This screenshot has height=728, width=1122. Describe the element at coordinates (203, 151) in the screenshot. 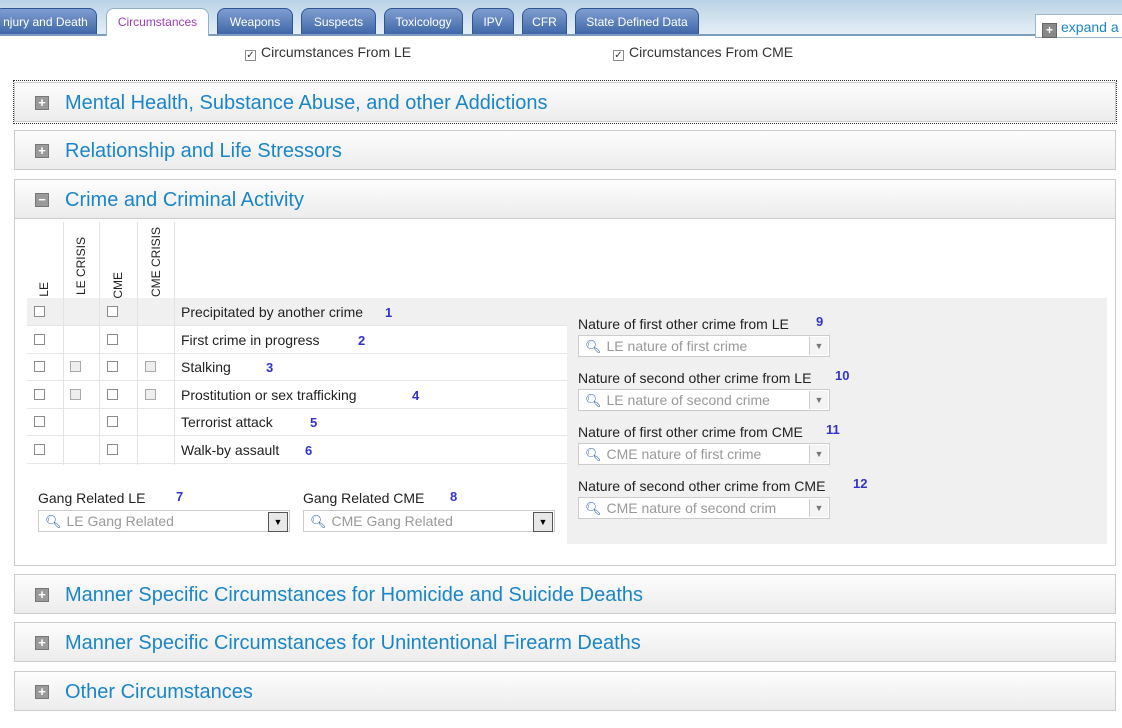

I see `section-title: Relationship and Life Stressors` at that location.